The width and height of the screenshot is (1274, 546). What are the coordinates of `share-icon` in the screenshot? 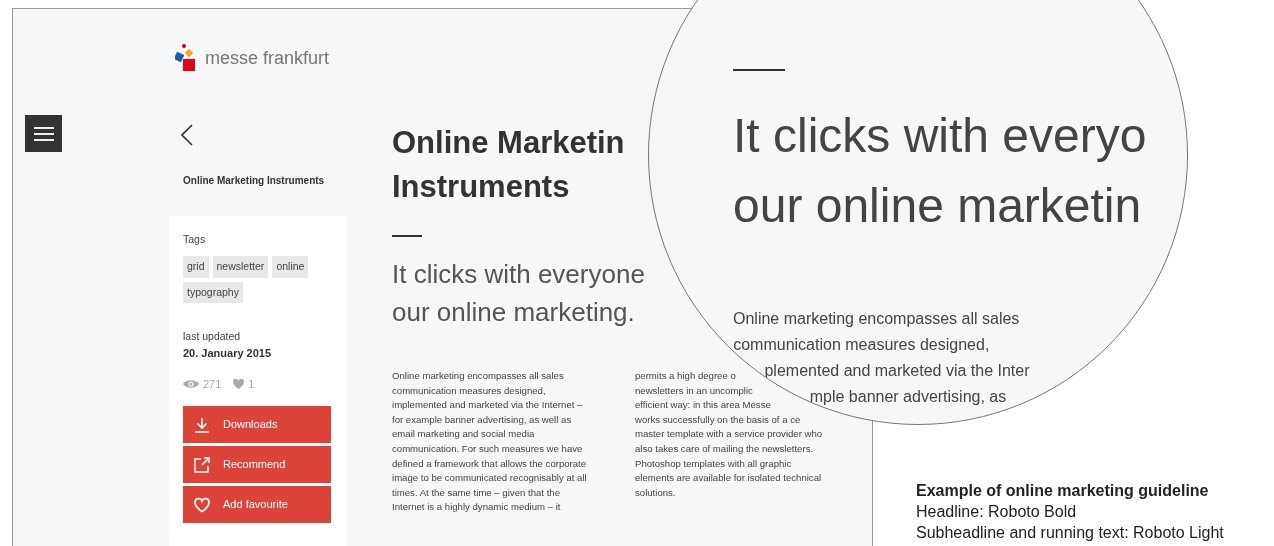 It's located at (202, 464).